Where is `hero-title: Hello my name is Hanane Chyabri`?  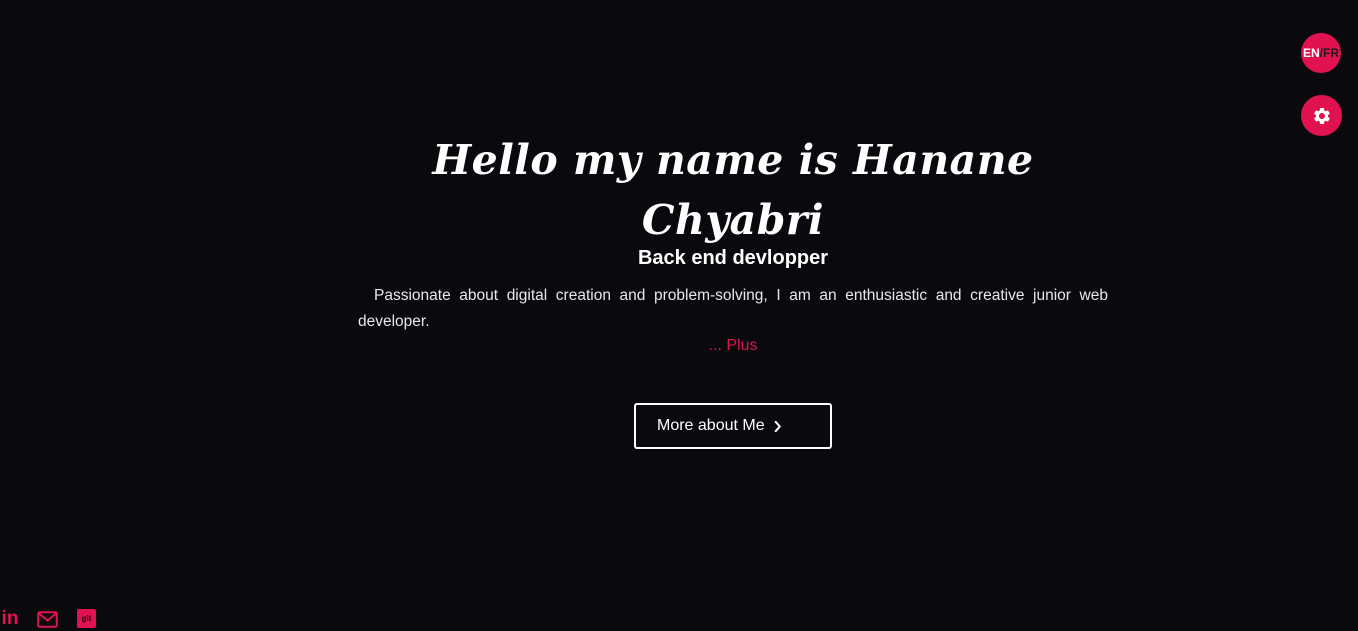 hero-title: Hello my name is Hanane Chyabri is located at coordinates (733, 190).